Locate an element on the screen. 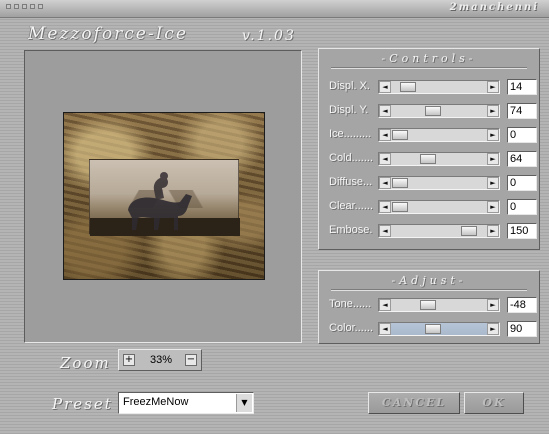 This screenshot has width=549, height=434. title-bar: 2manchenni is located at coordinates (274, 9).